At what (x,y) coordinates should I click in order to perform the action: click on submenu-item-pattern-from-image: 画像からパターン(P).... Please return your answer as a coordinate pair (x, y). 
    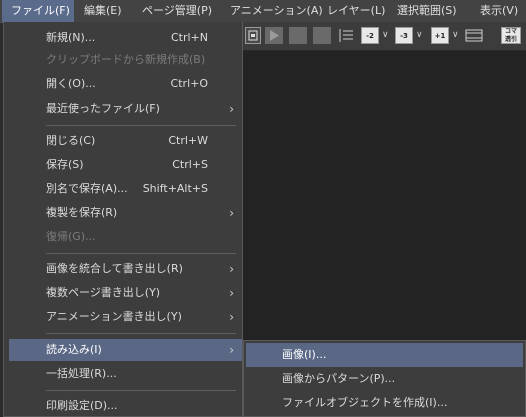
    Looking at the image, I should click on (384, 379).